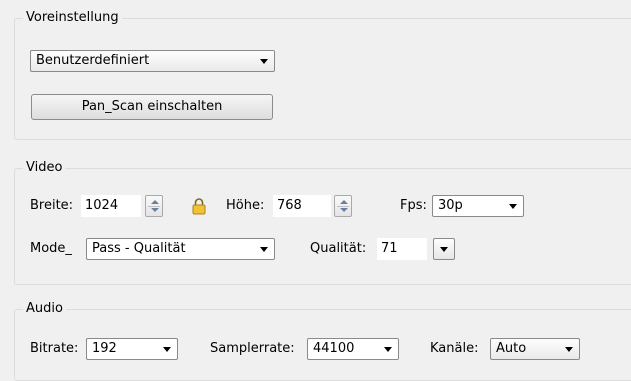 The height and width of the screenshot is (381, 631). What do you see at coordinates (252, 348) in the screenshot?
I see `samplerate-label: Samplerrate:` at bounding box center [252, 348].